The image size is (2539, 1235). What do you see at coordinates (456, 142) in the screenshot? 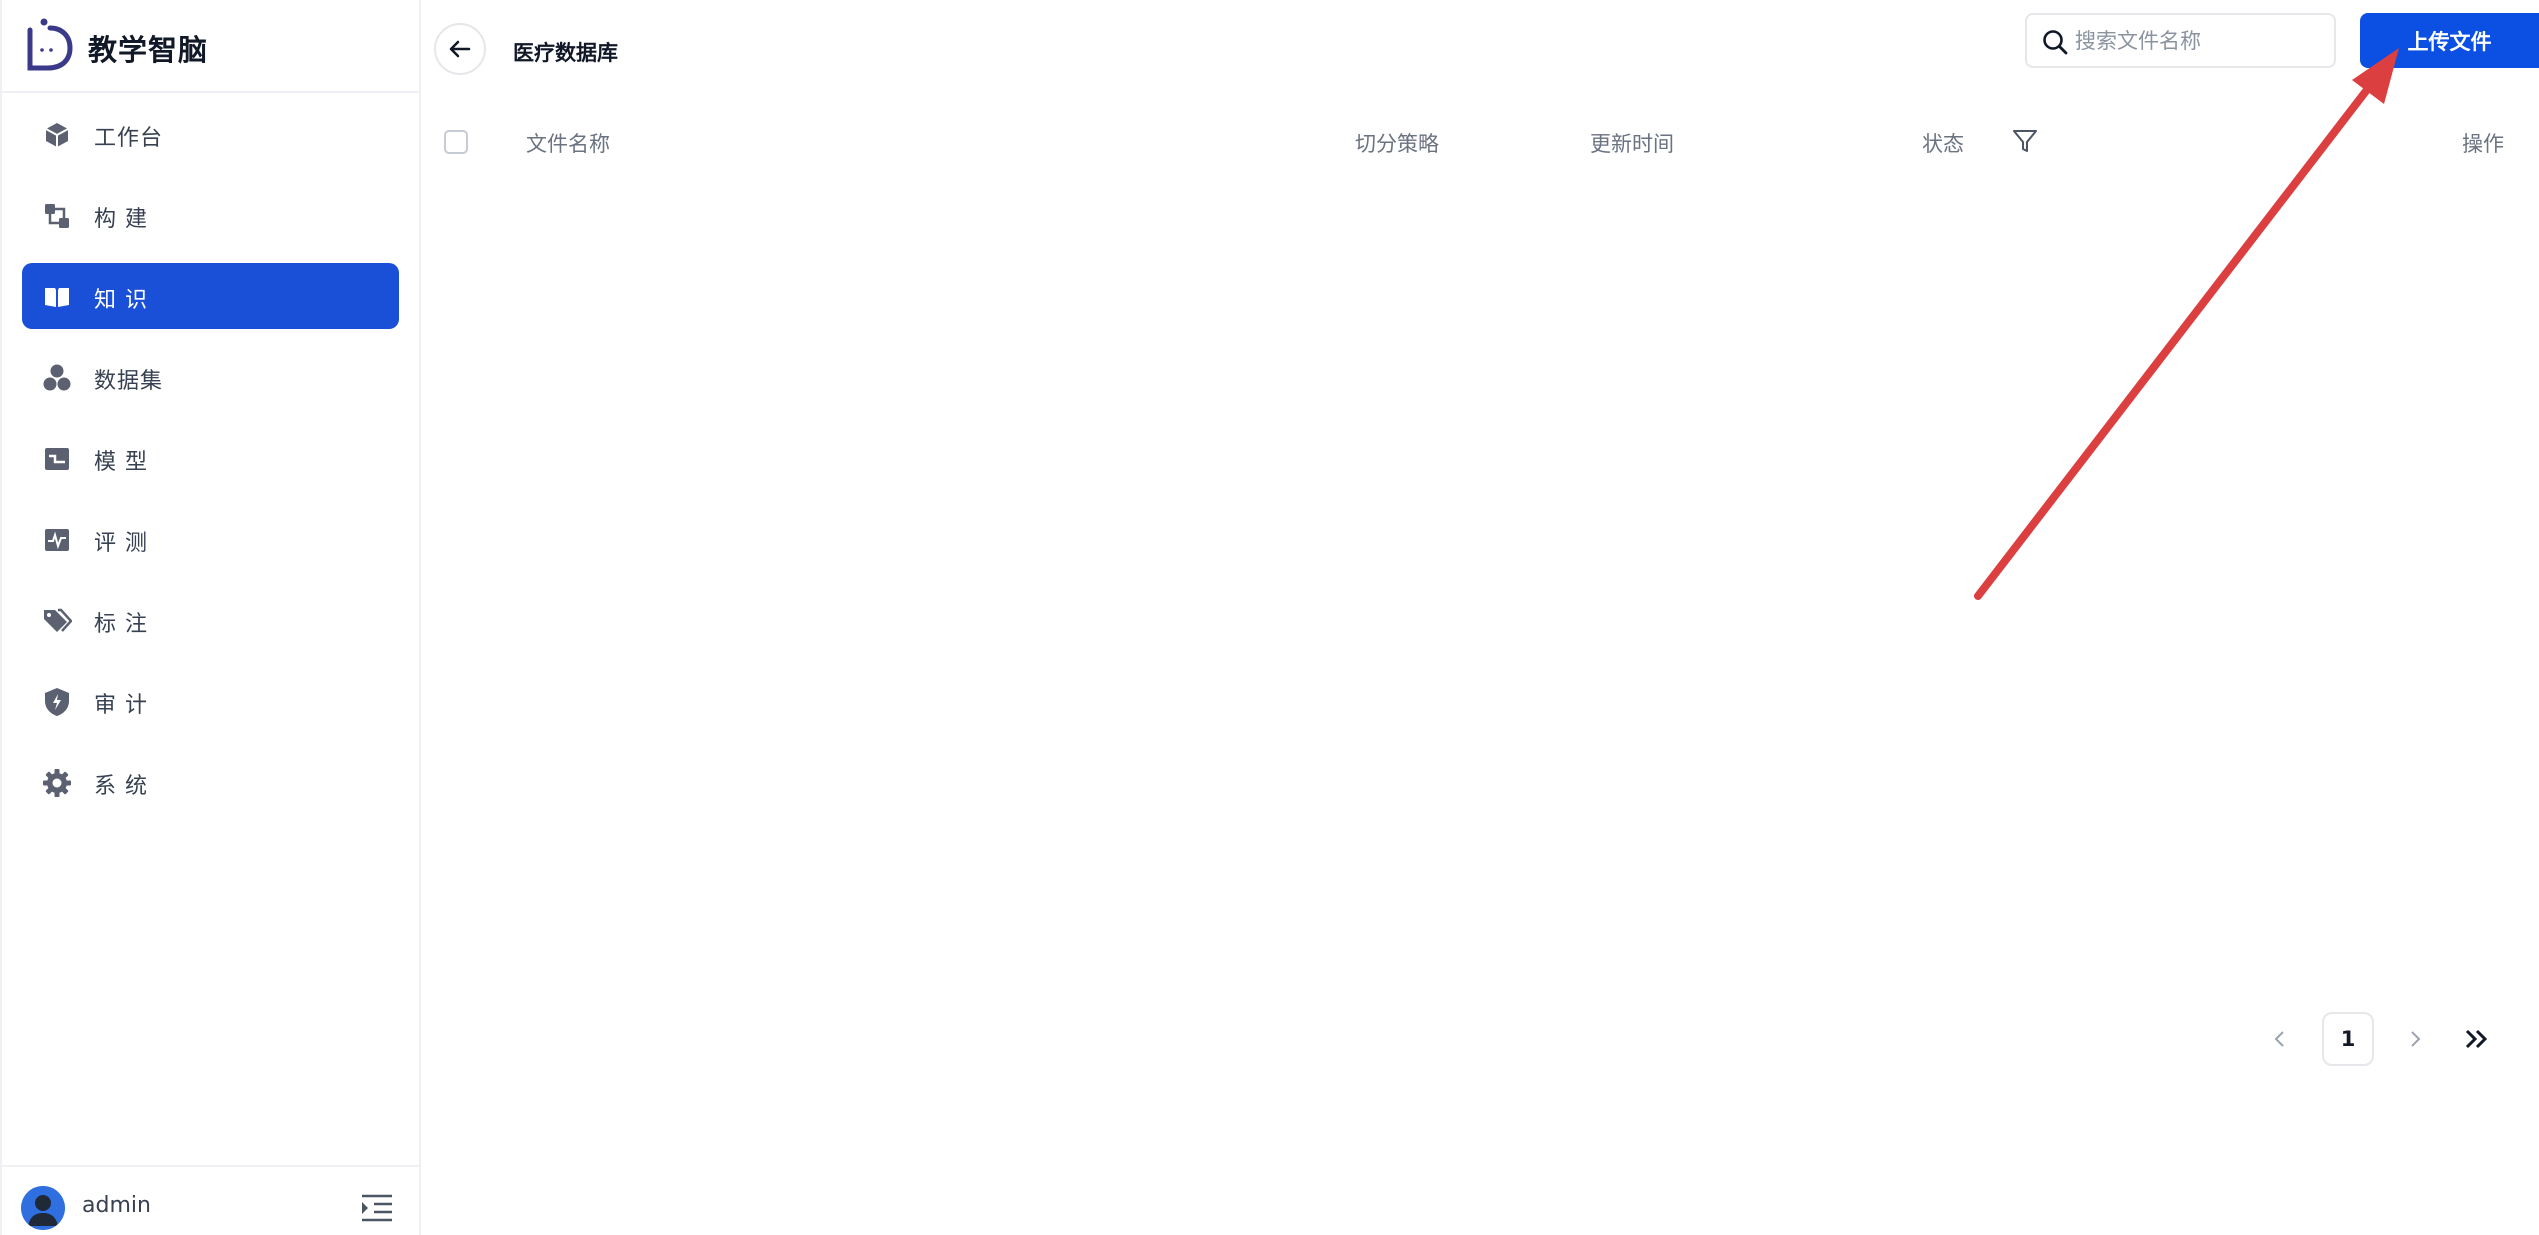
I see `select-all-checkbox` at bounding box center [456, 142].